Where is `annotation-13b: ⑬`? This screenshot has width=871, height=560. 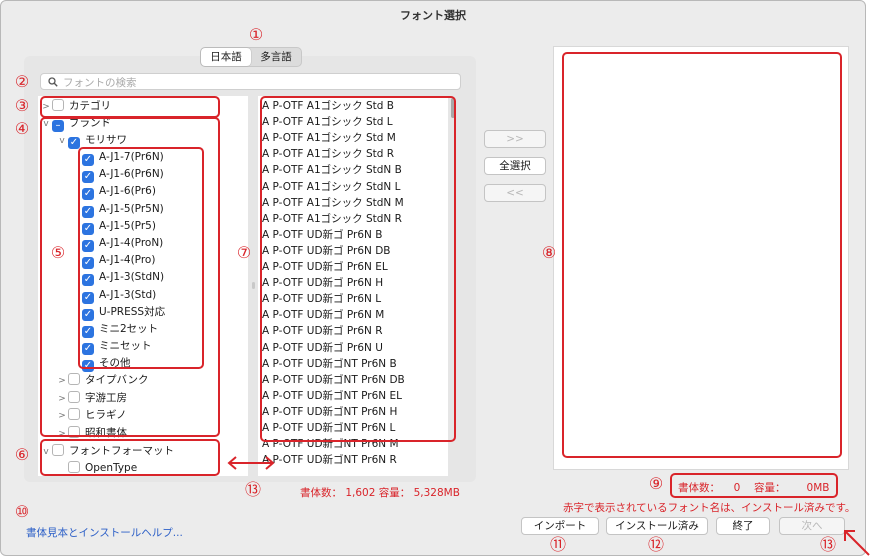 annotation-13b: ⑬ is located at coordinates (827, 544).